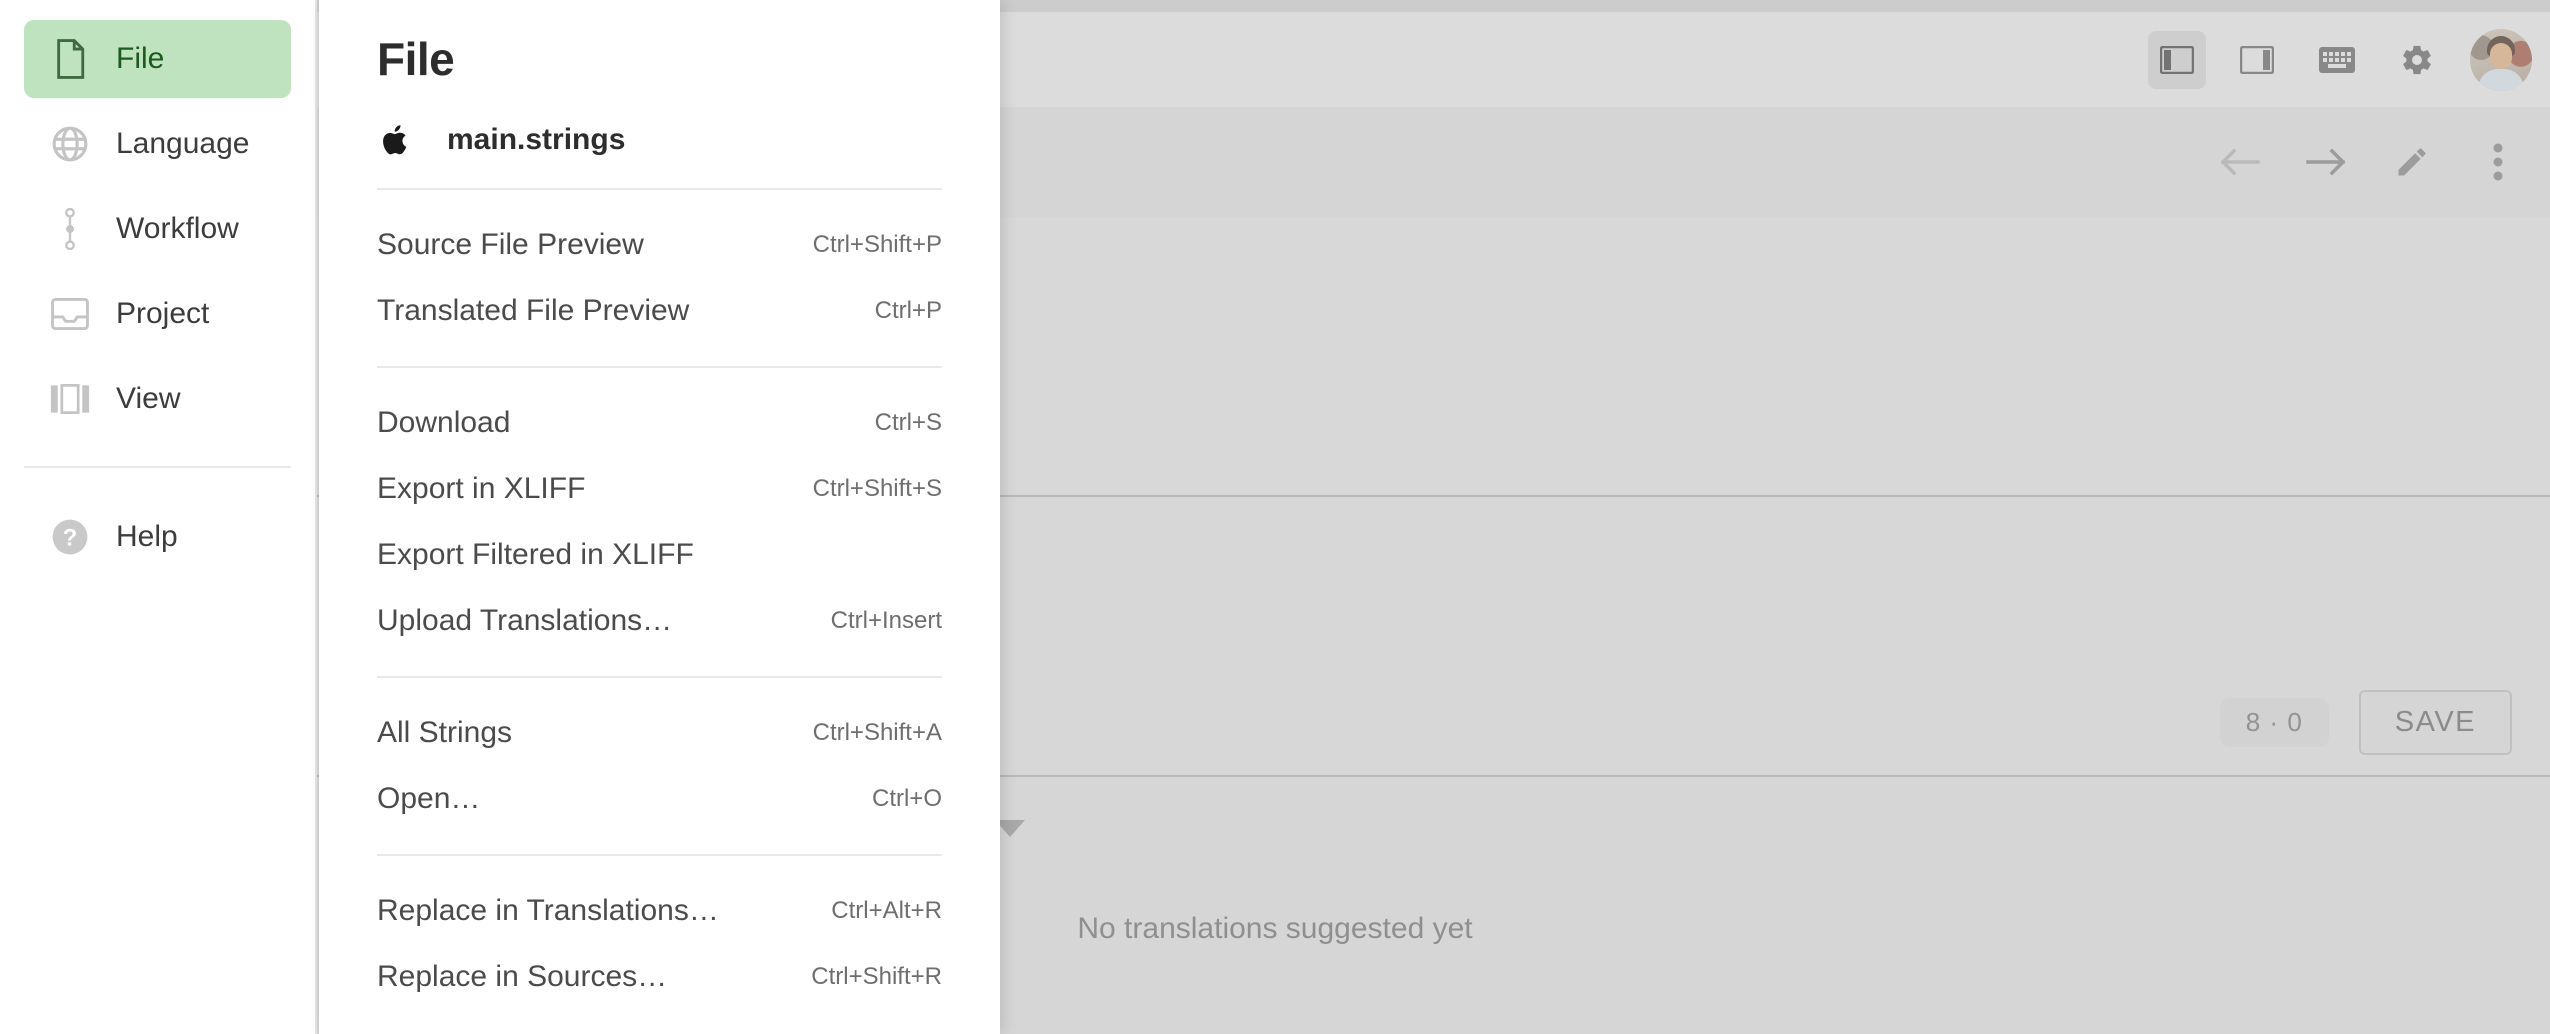 This screenshot has height=1034, width=2550. I want to click on sidebar-item-file: File, so click(157, 59).